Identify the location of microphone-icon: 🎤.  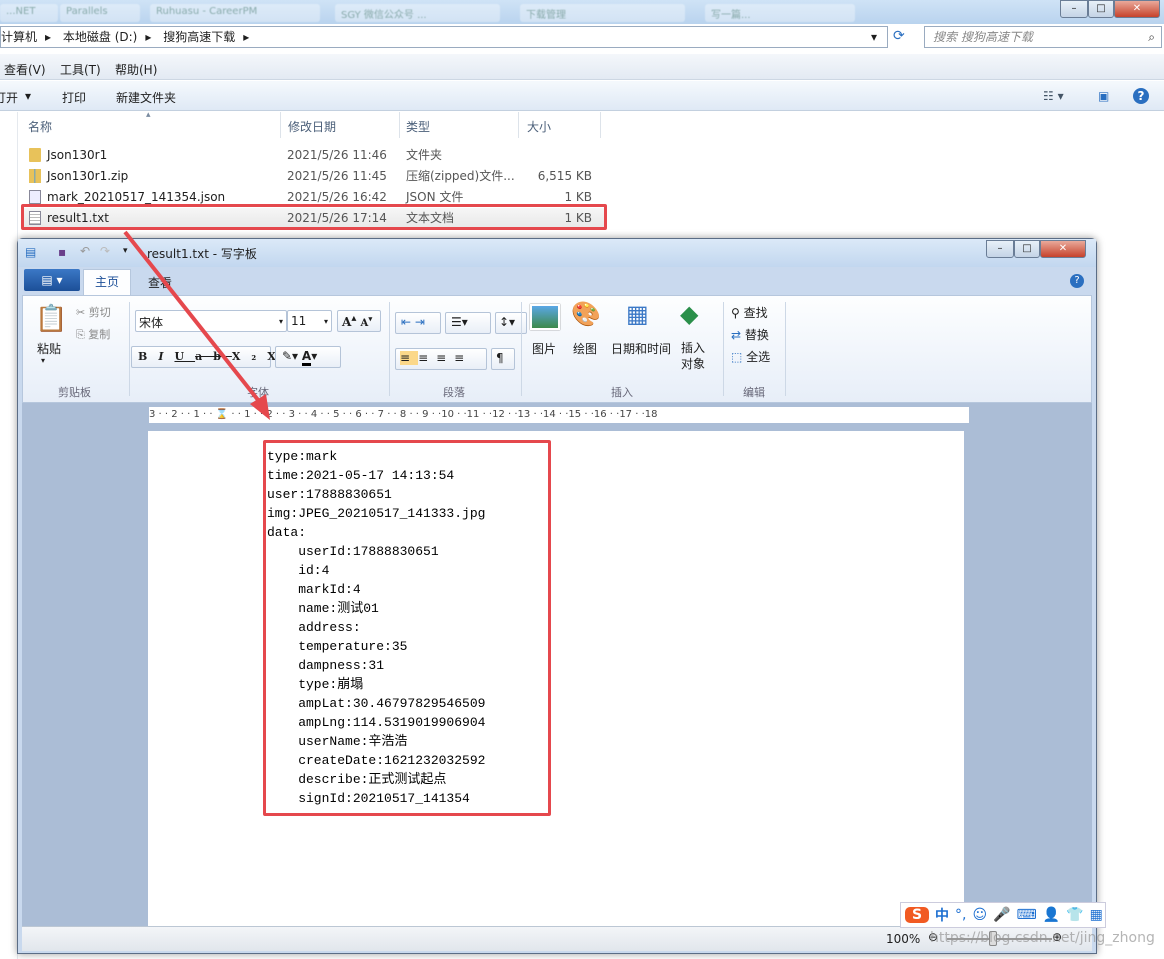
(1001, 915).